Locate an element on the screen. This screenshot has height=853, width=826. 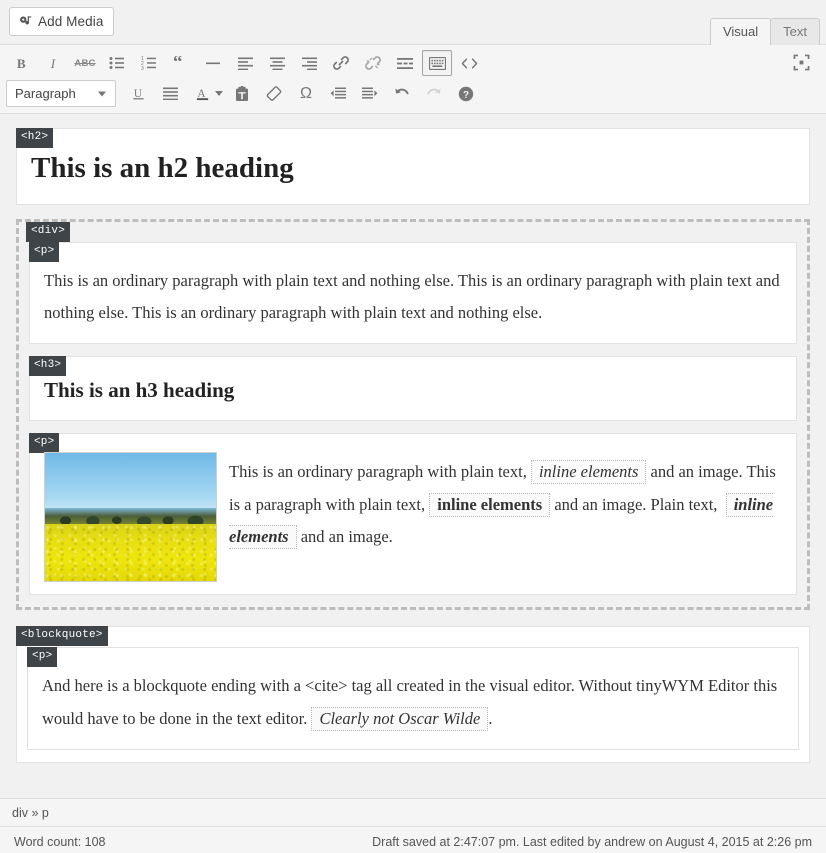
toolbar-toggle-button is located at coordinates (437, 63).